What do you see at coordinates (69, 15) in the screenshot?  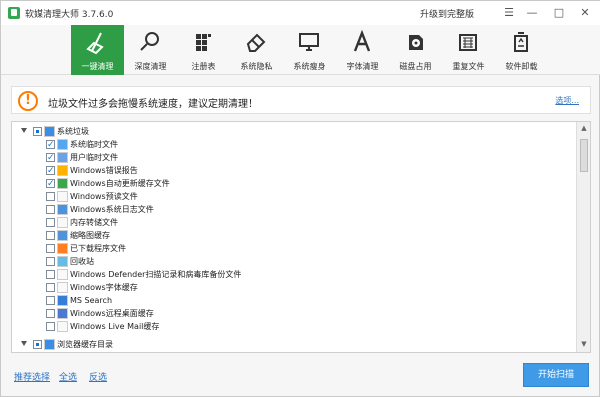 I see `window-title: 软媒清理大师 3.7.6.0` at bounding box center [69, 15].